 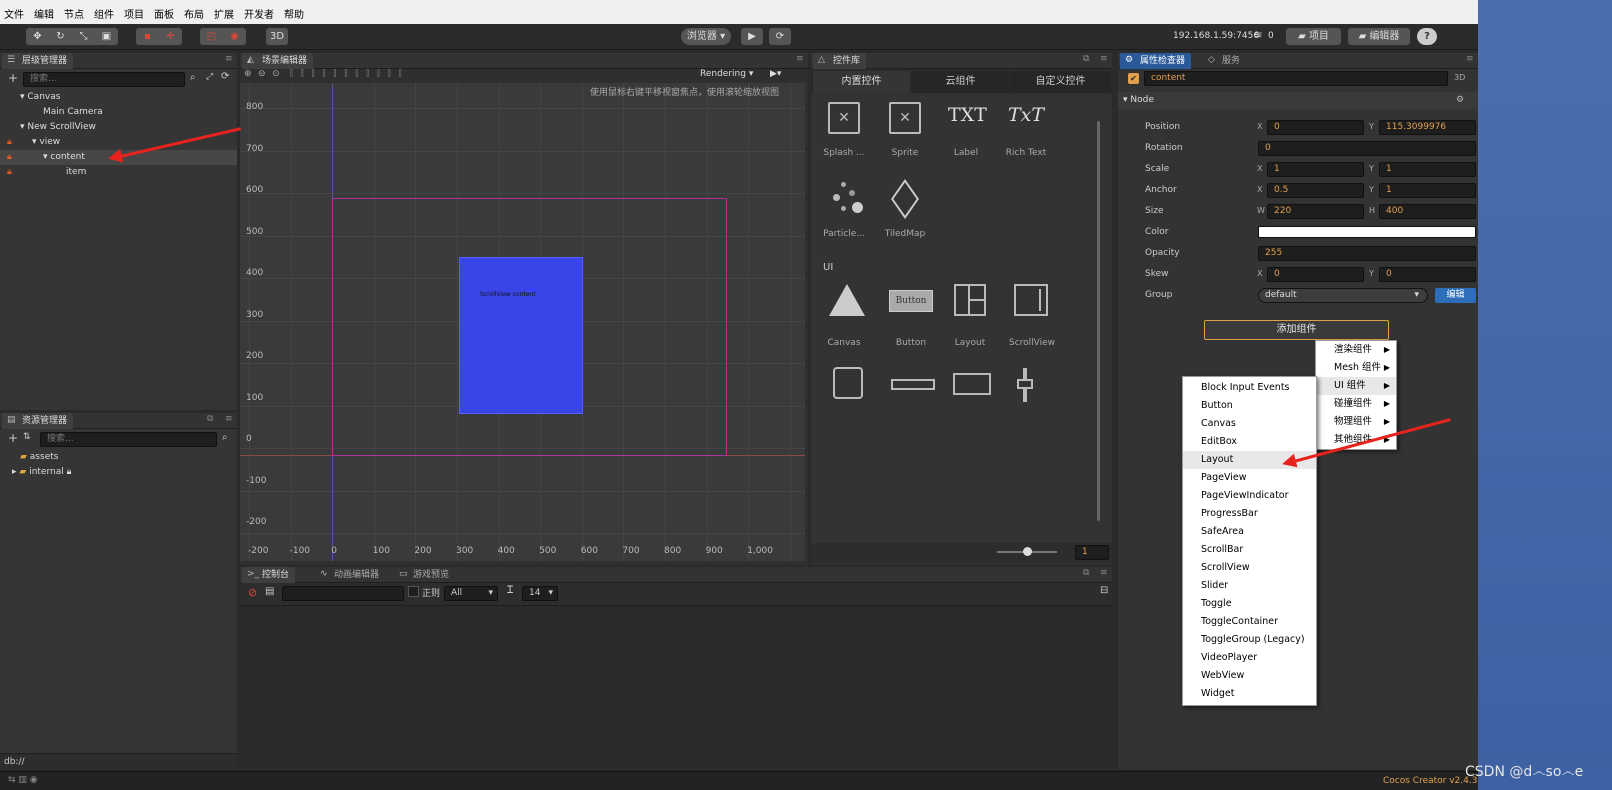 What do you see at coordinates (224, 13) in the screenshot?
I see `menu-extension: 扩展` at bounding box center [224, 13].